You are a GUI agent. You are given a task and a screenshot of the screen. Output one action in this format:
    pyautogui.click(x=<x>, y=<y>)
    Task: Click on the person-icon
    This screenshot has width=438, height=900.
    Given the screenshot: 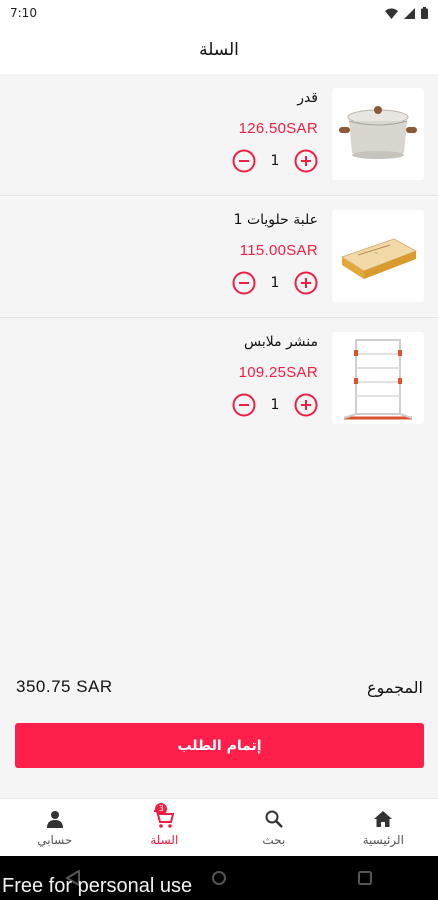 What is the action you would take?
    pyautogui.click(x=55, y=819)
    